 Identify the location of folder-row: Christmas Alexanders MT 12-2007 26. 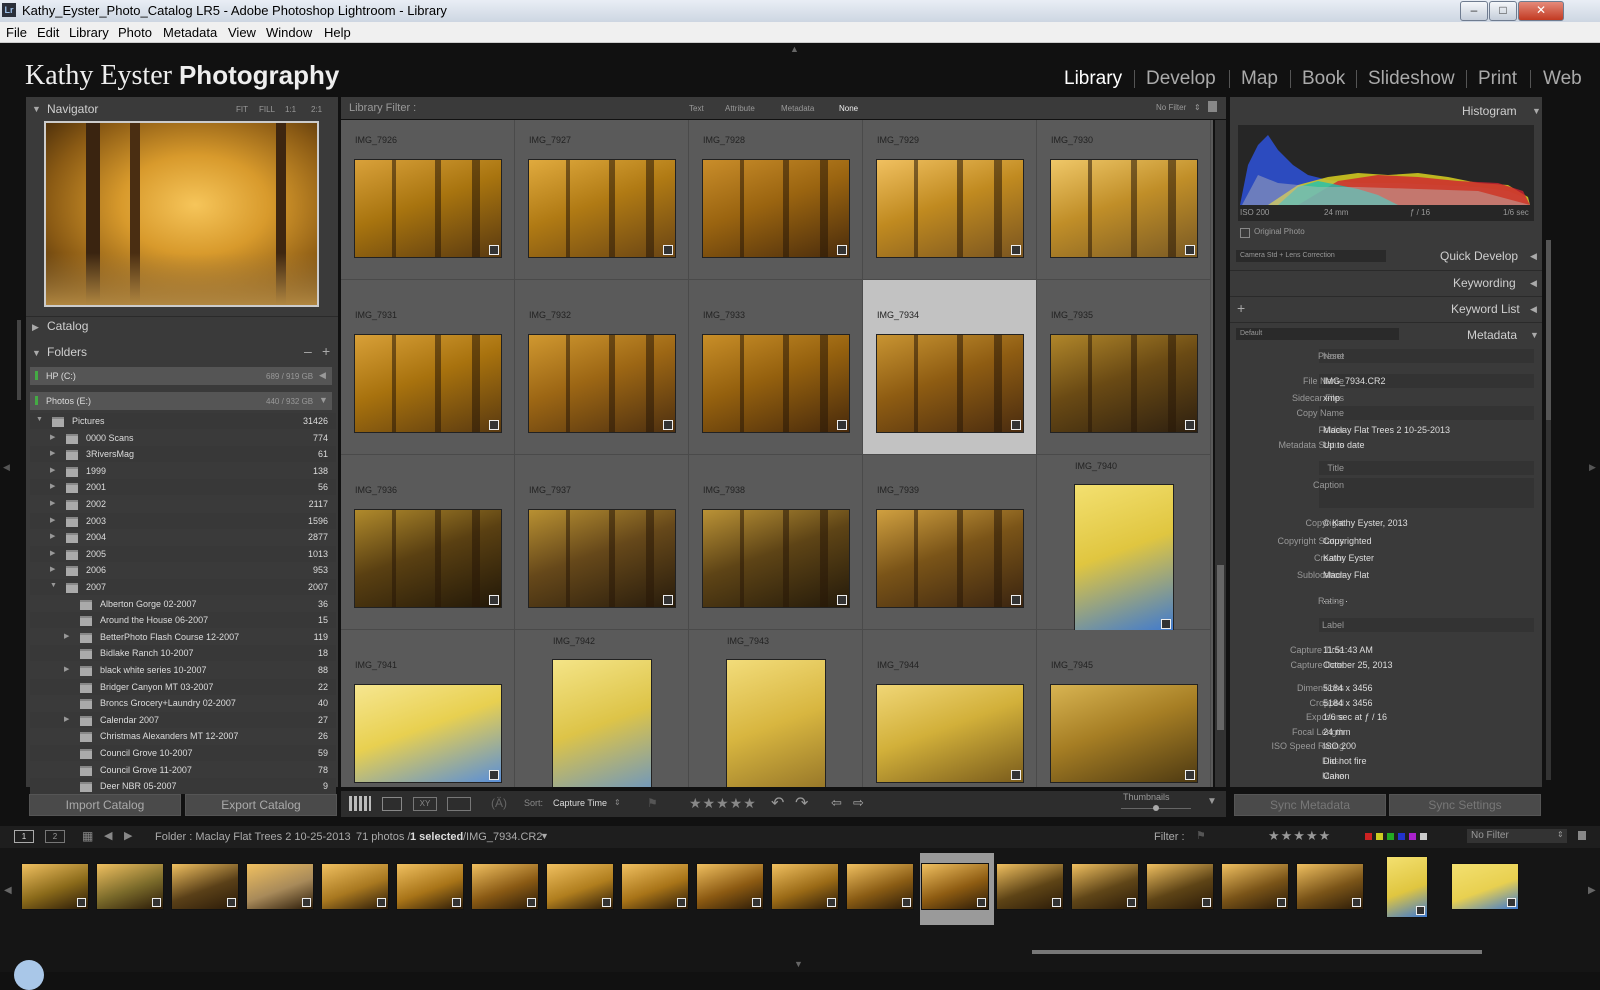
(183, 736).